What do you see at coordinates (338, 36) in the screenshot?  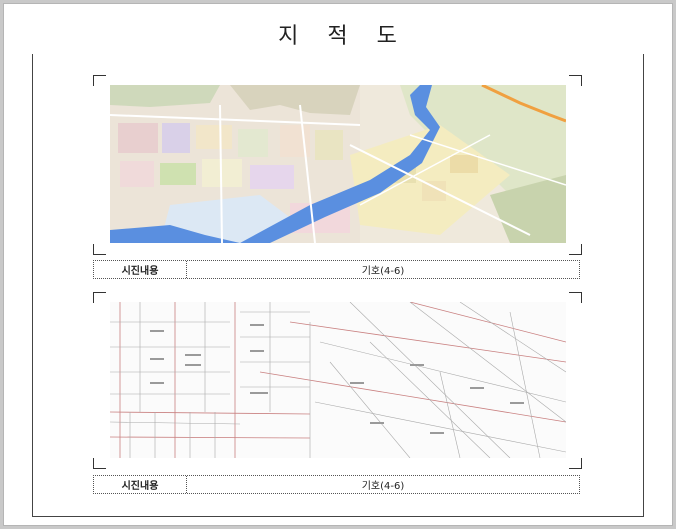 I see `page-title: 지 적 도` at bounding box center [338, 36].